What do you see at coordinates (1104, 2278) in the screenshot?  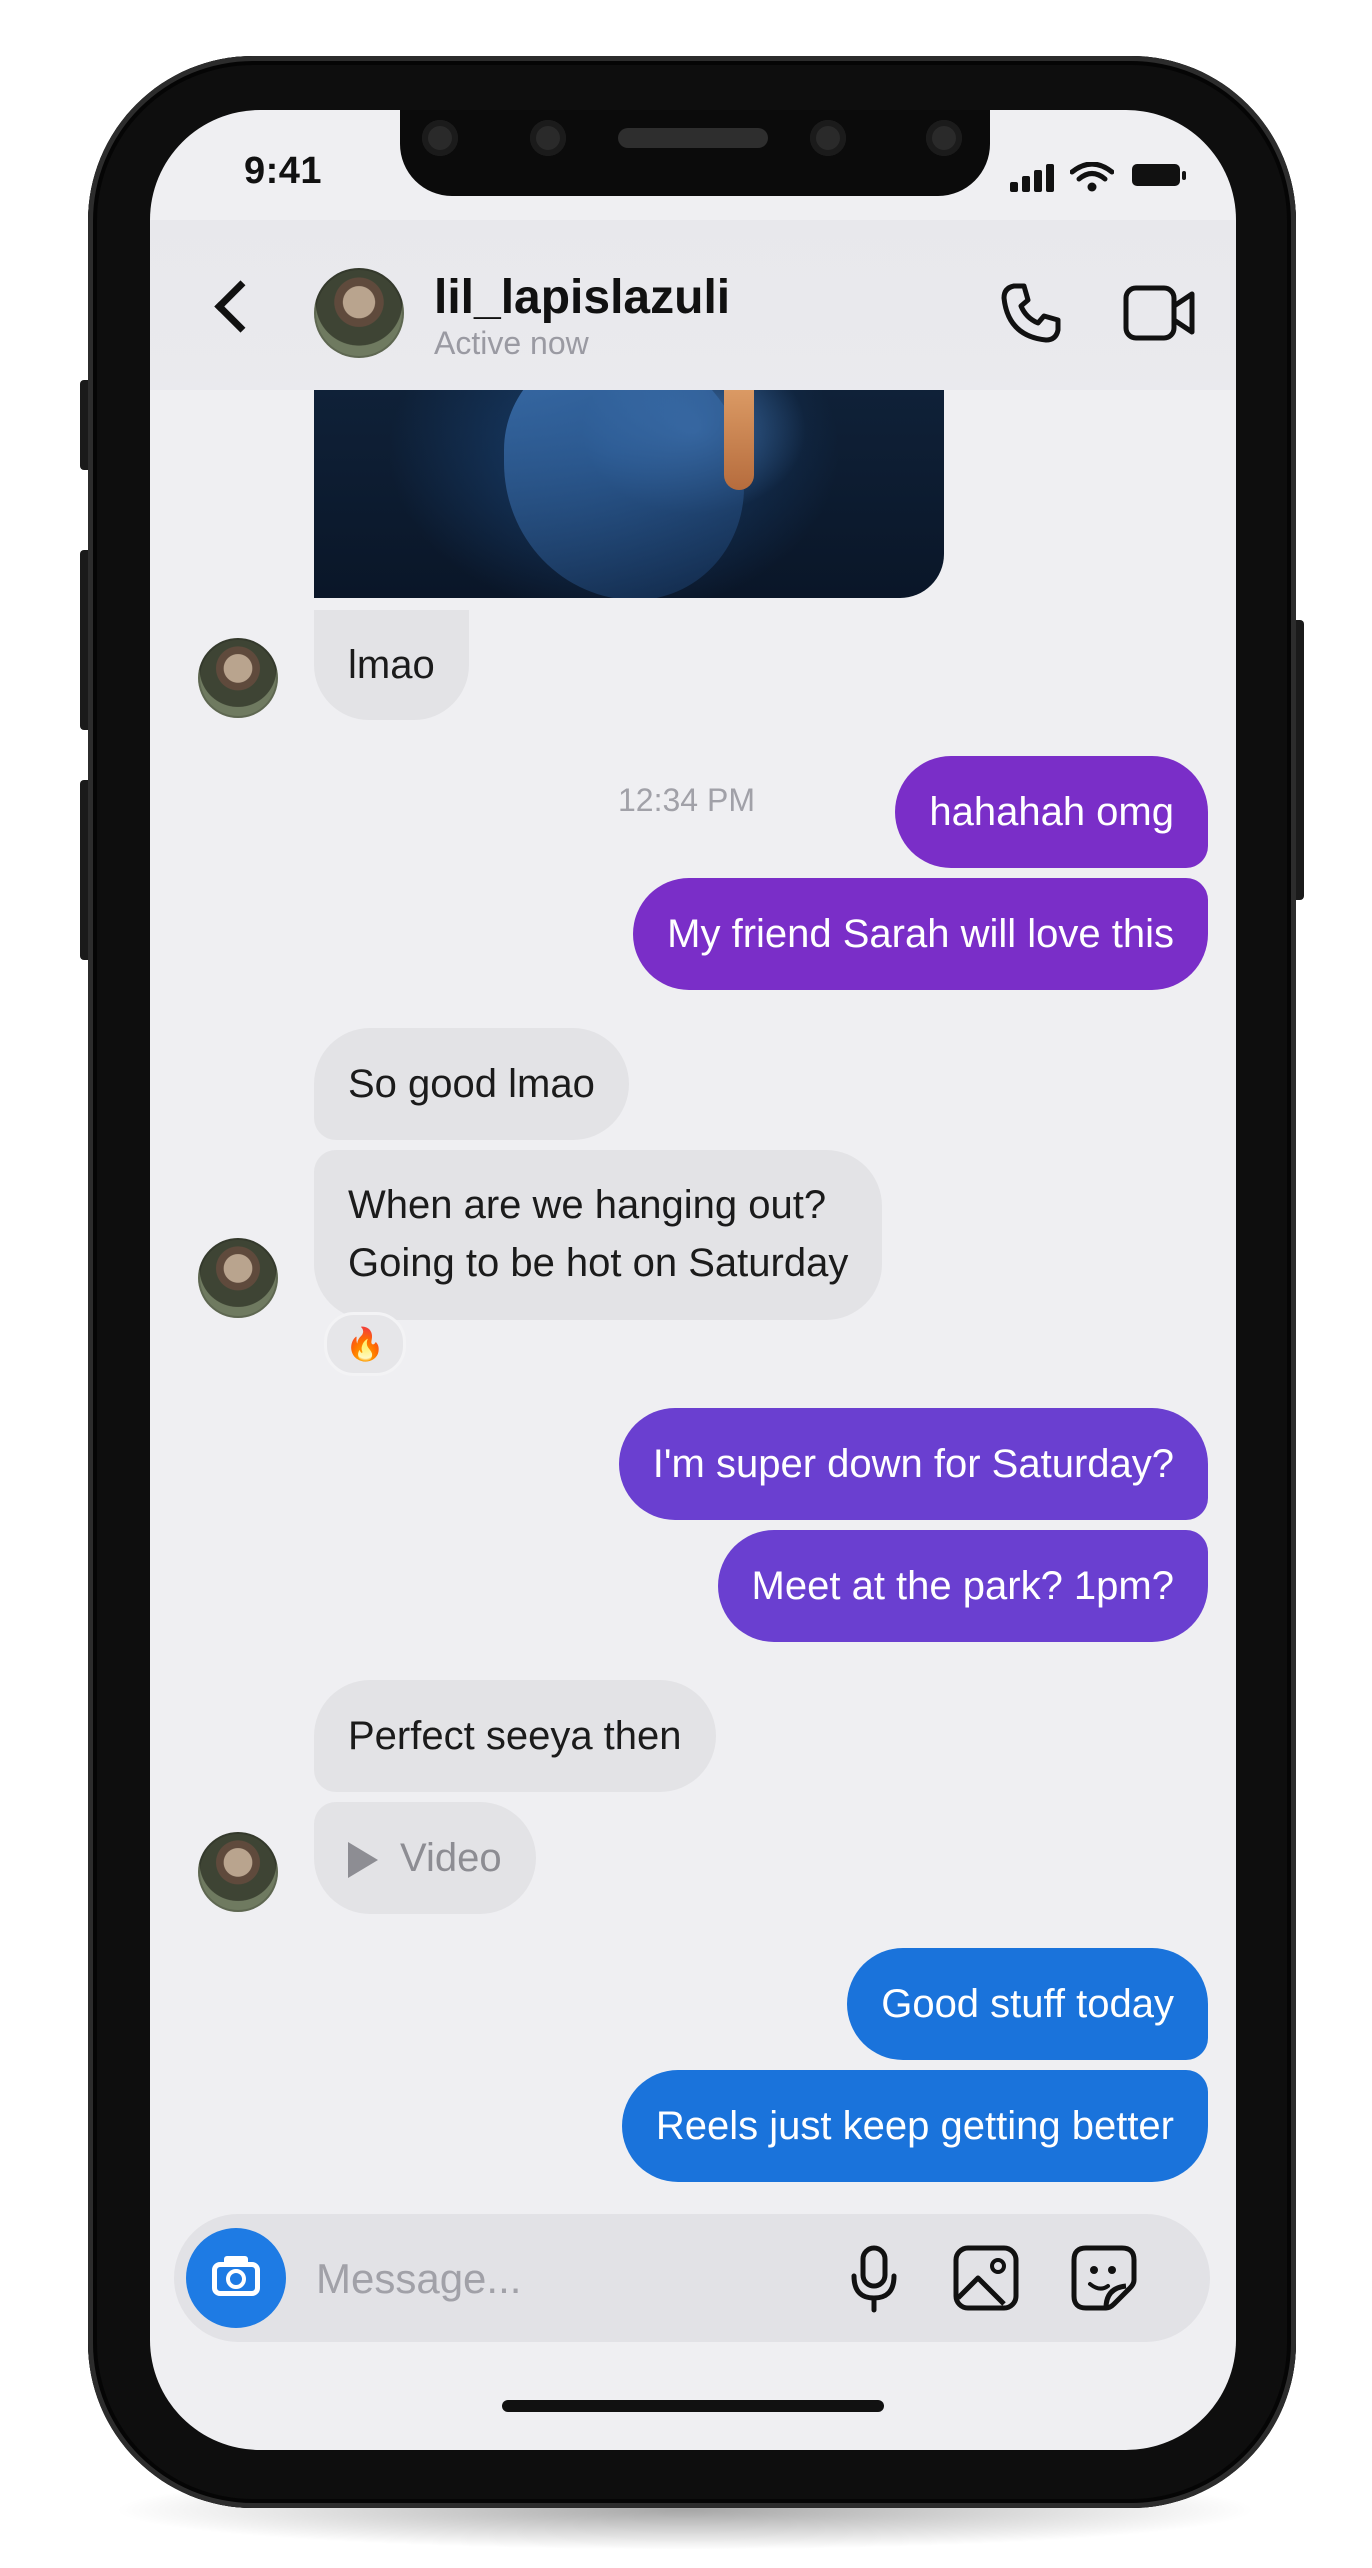 I see `sticker-button` at bounding box center [1104, 2278].